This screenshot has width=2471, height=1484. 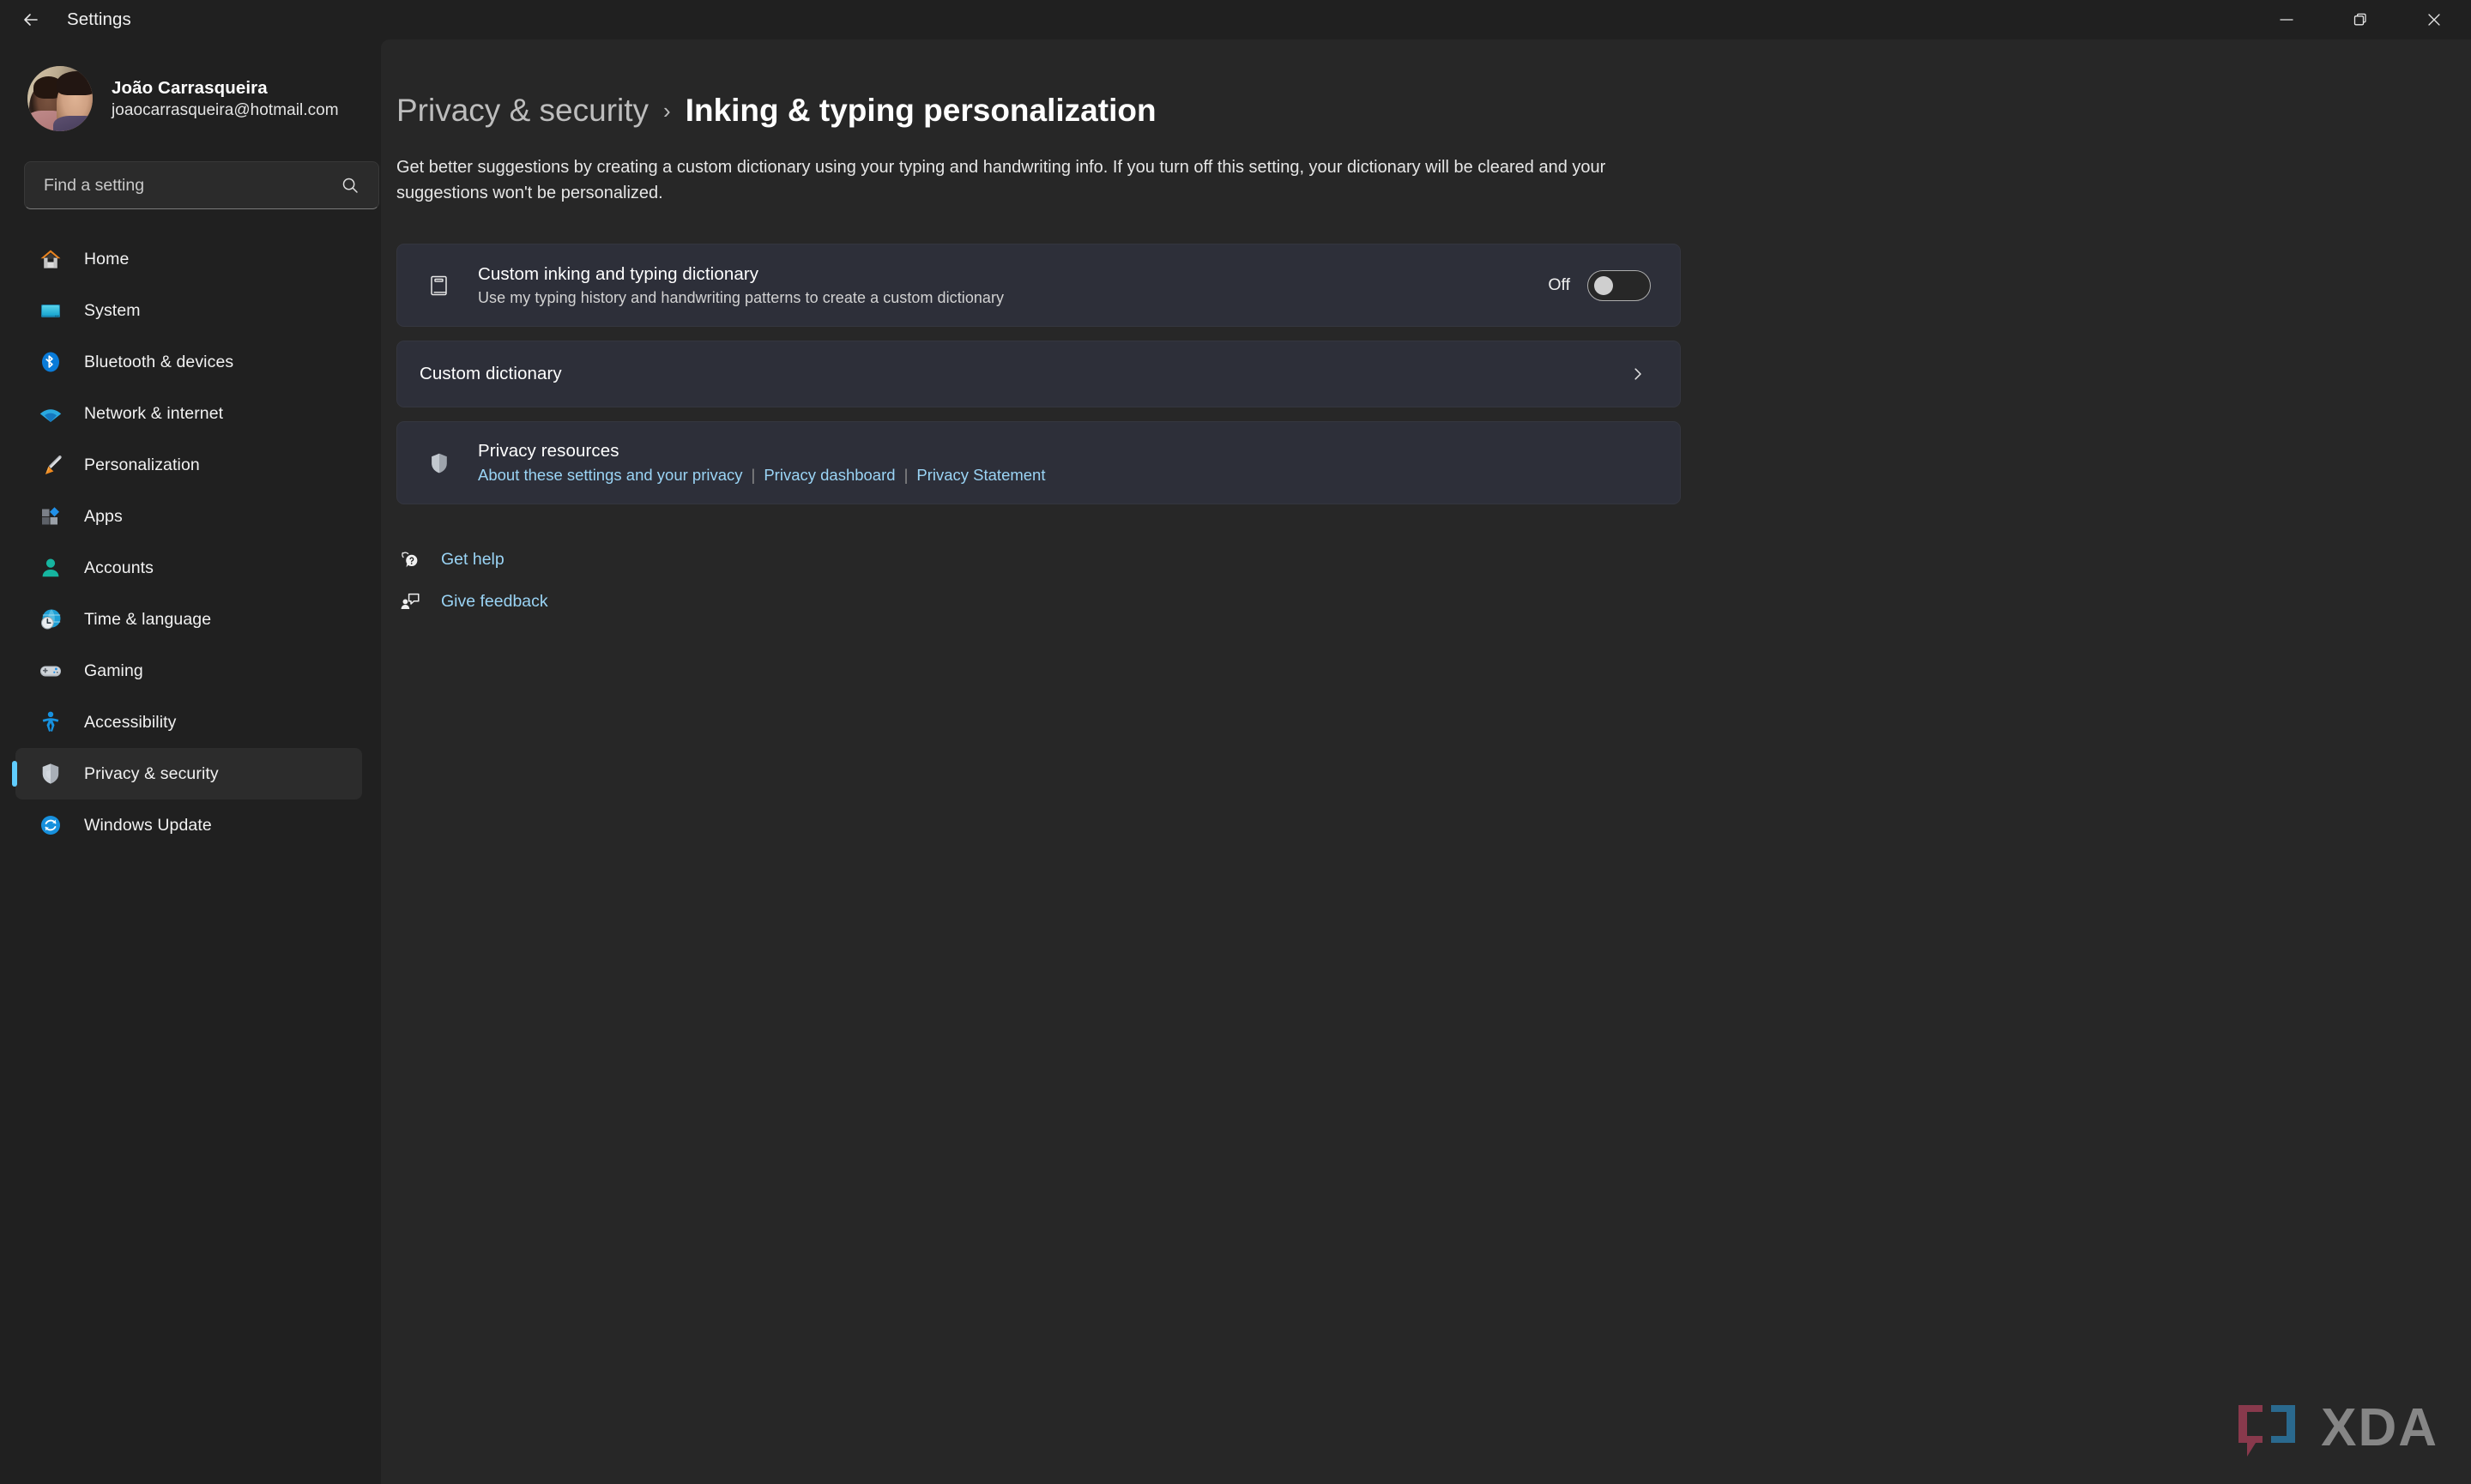 I want to click on system-icon, so click(x=50, y=310).